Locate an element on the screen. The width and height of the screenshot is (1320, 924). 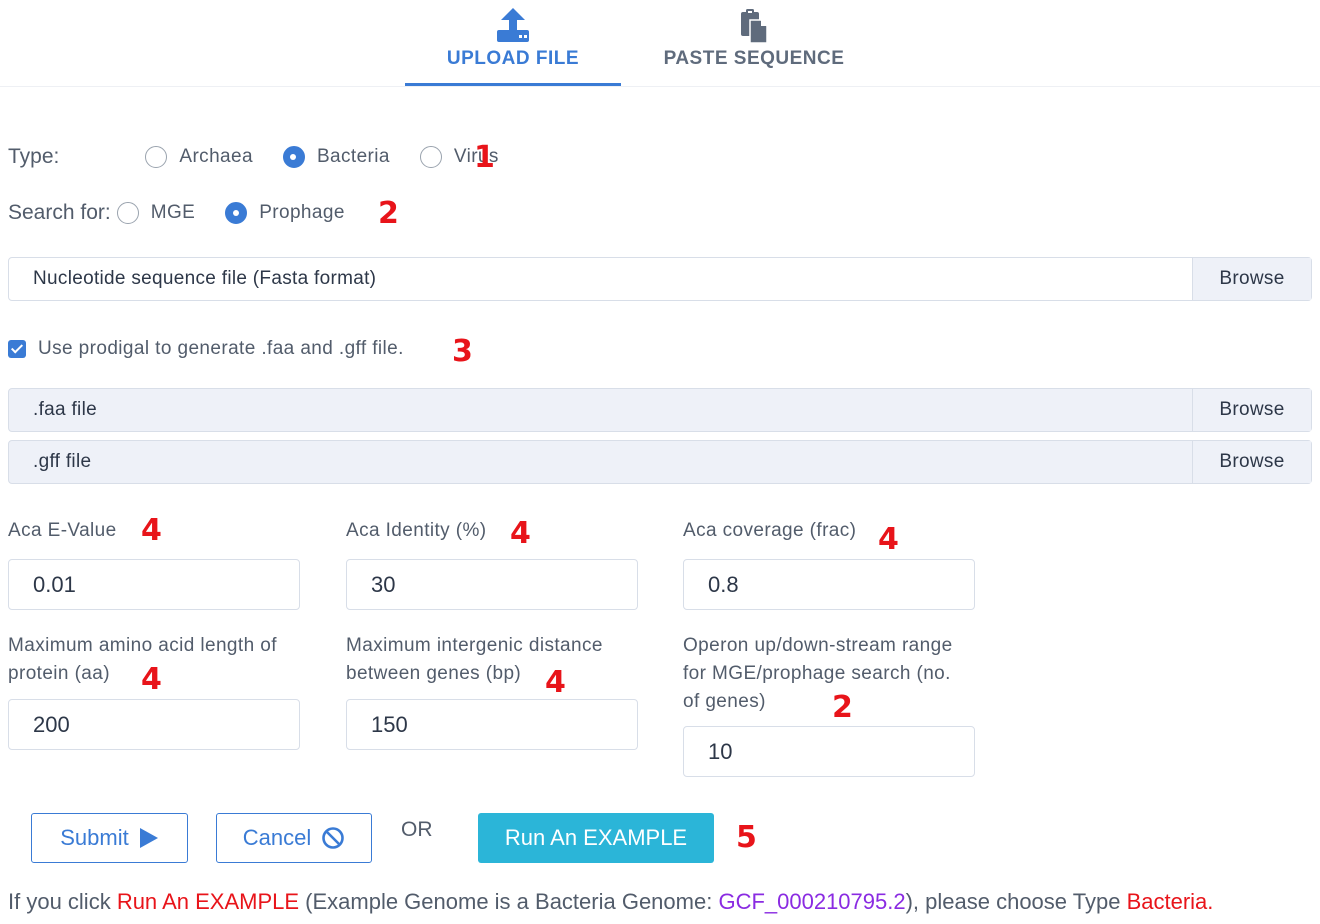
note-period: . is located at coordinates (1210, 901).